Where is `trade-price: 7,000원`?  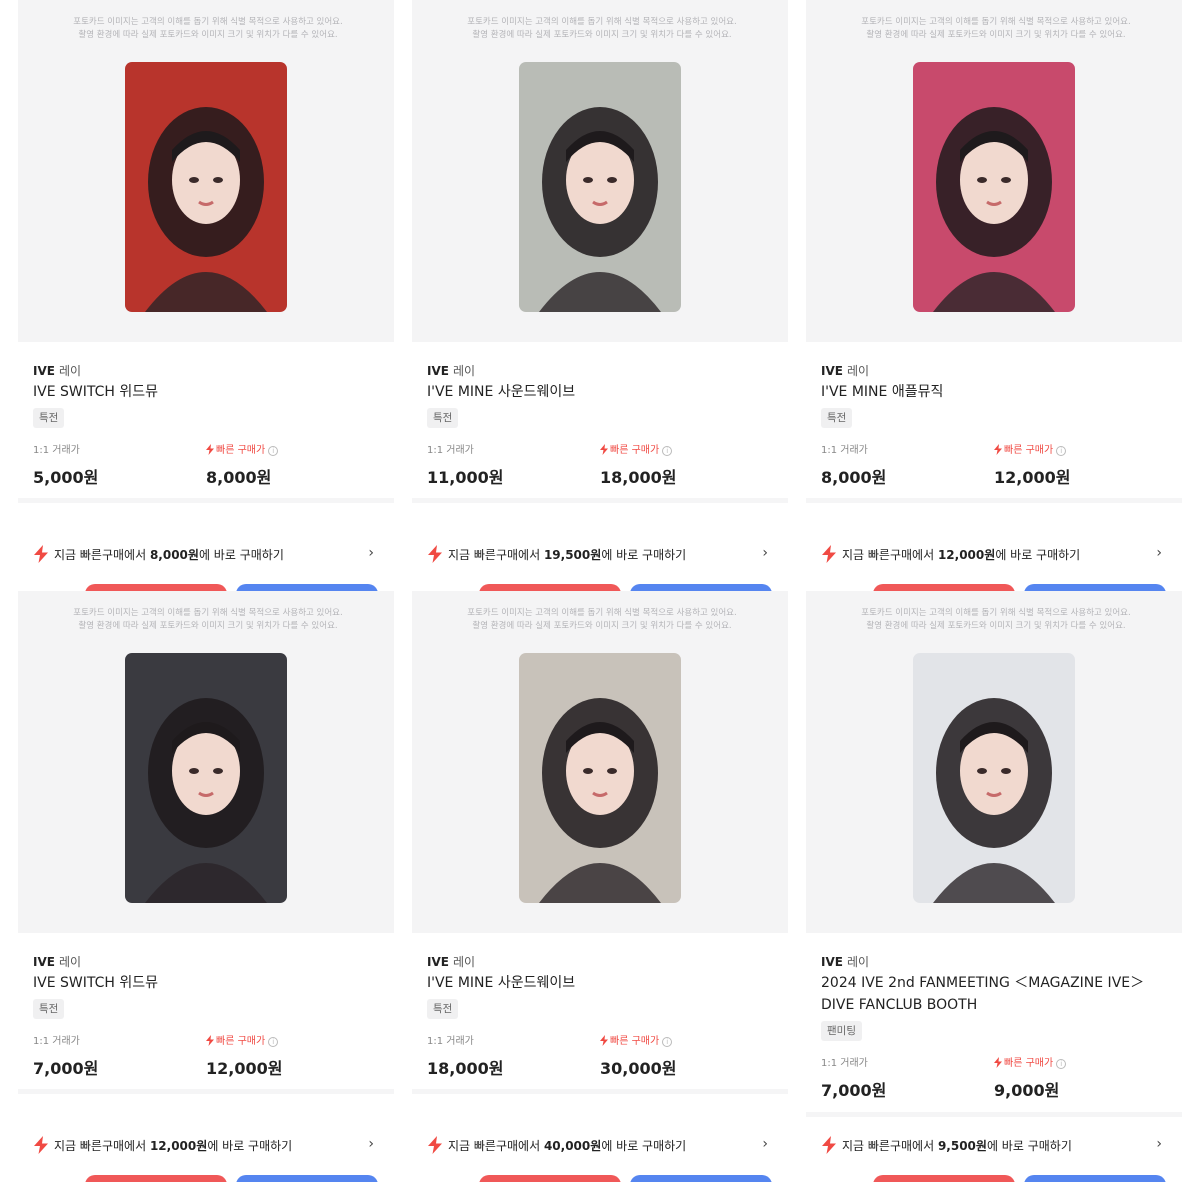 trade-price: 7,000원 is located at coordinates (66, 1068).